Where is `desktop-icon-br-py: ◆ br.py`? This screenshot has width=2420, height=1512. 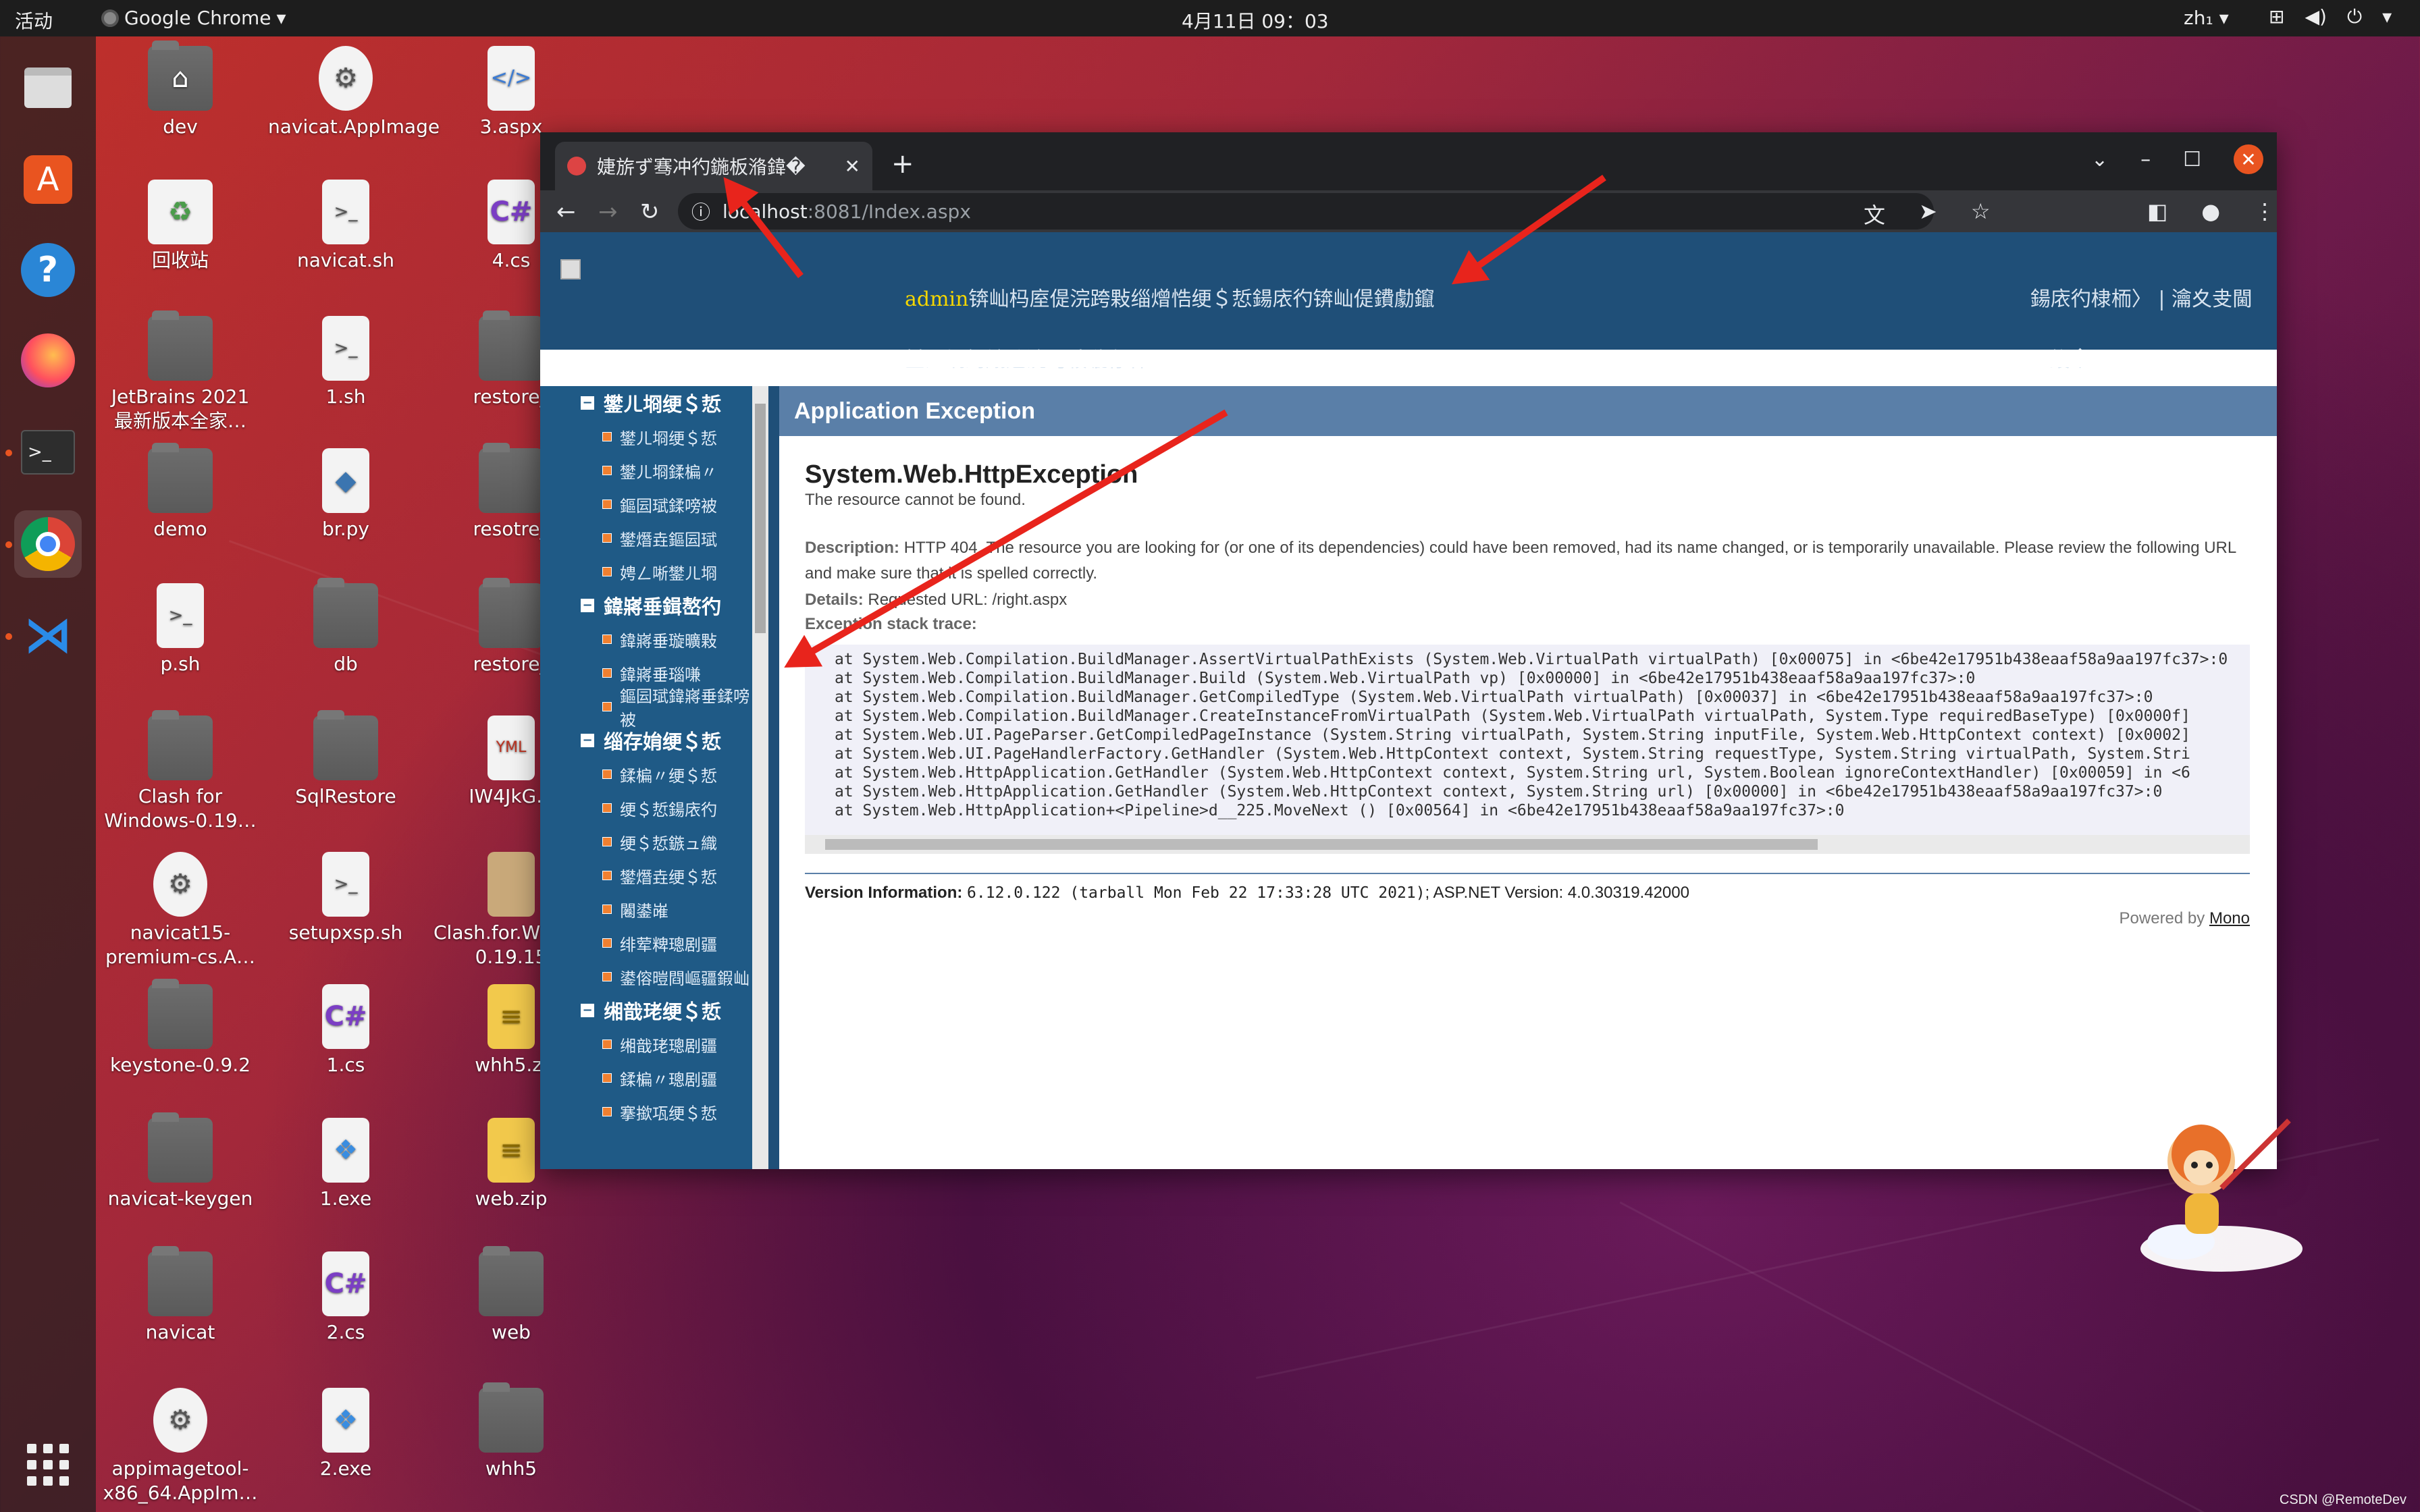 desktop-icon-br-py: ◆ br.py is located at coordinates (345, 494).